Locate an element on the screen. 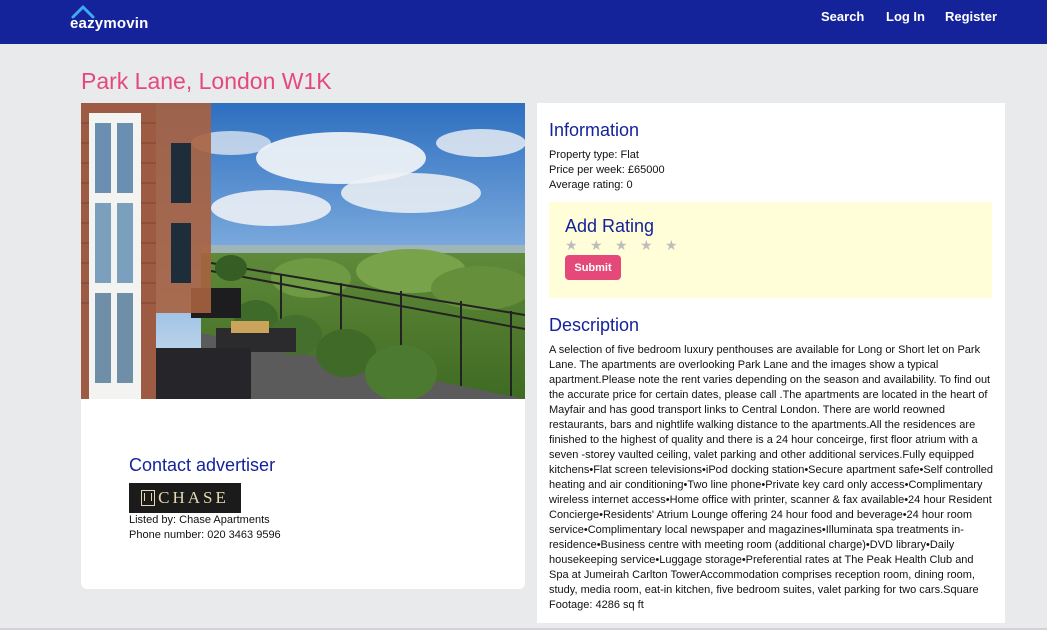 Image resolution: width=1047 pixels, height=630 pixels. phone-number-text: Phone number: 020 3463 9596 is located at coordinates (205, 535).